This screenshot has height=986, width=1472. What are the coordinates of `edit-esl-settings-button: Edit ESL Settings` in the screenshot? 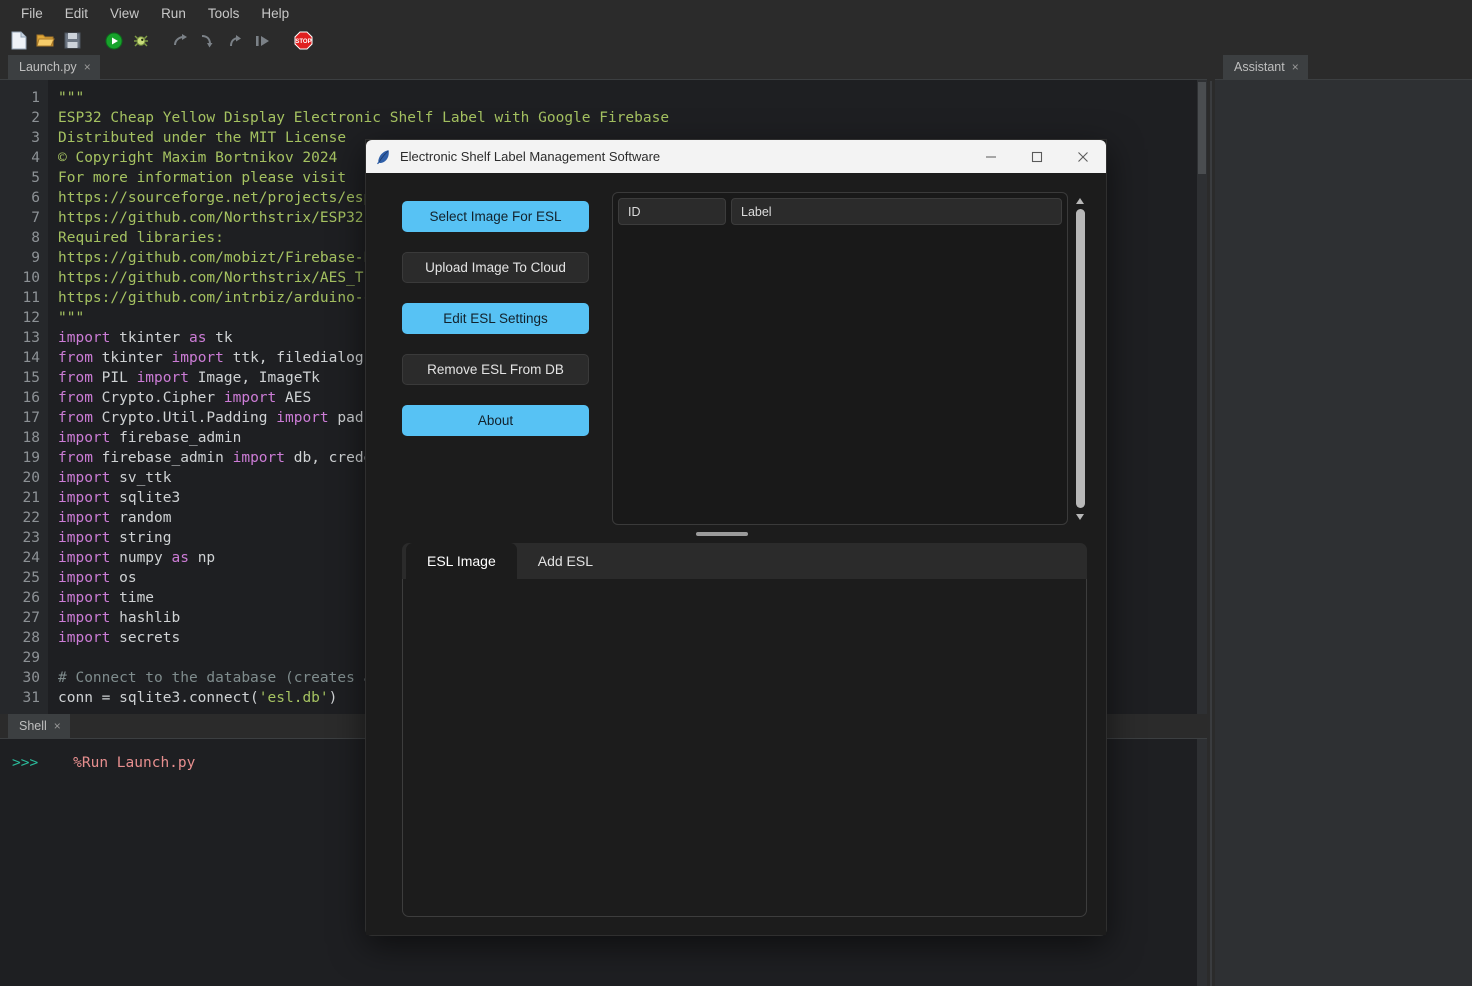 It's located at (495, 318).